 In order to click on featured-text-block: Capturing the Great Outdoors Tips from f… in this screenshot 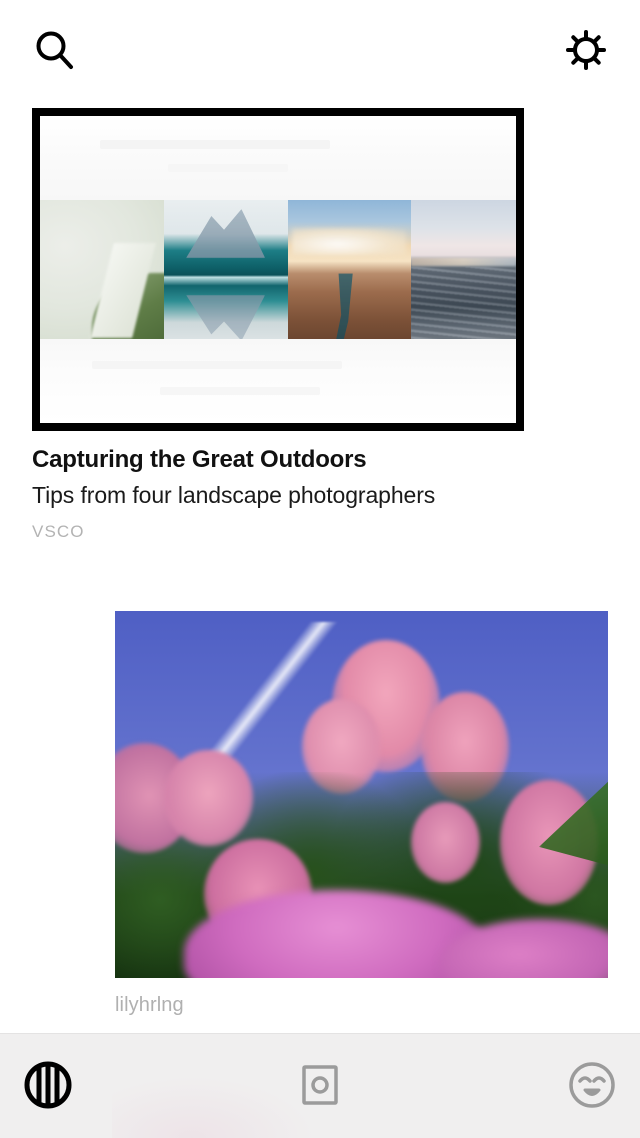, I will do `click(312, 494)`.